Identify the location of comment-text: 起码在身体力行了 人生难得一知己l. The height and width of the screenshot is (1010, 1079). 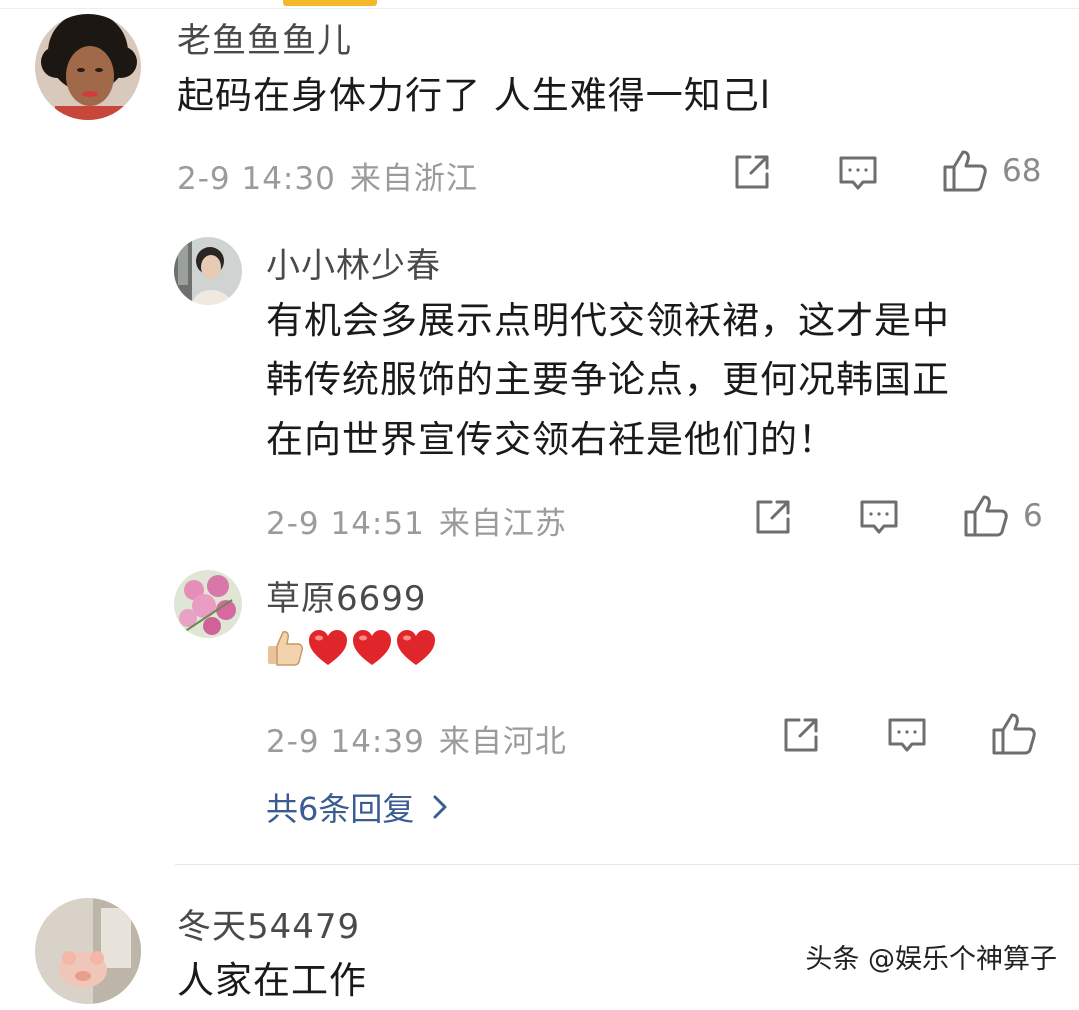
(474, 95).